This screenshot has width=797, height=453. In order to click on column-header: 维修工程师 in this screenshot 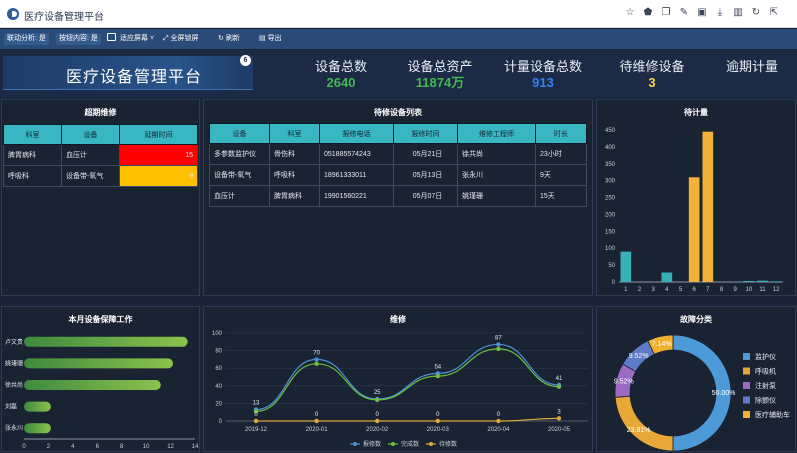, I will do `click(496, 133)`.